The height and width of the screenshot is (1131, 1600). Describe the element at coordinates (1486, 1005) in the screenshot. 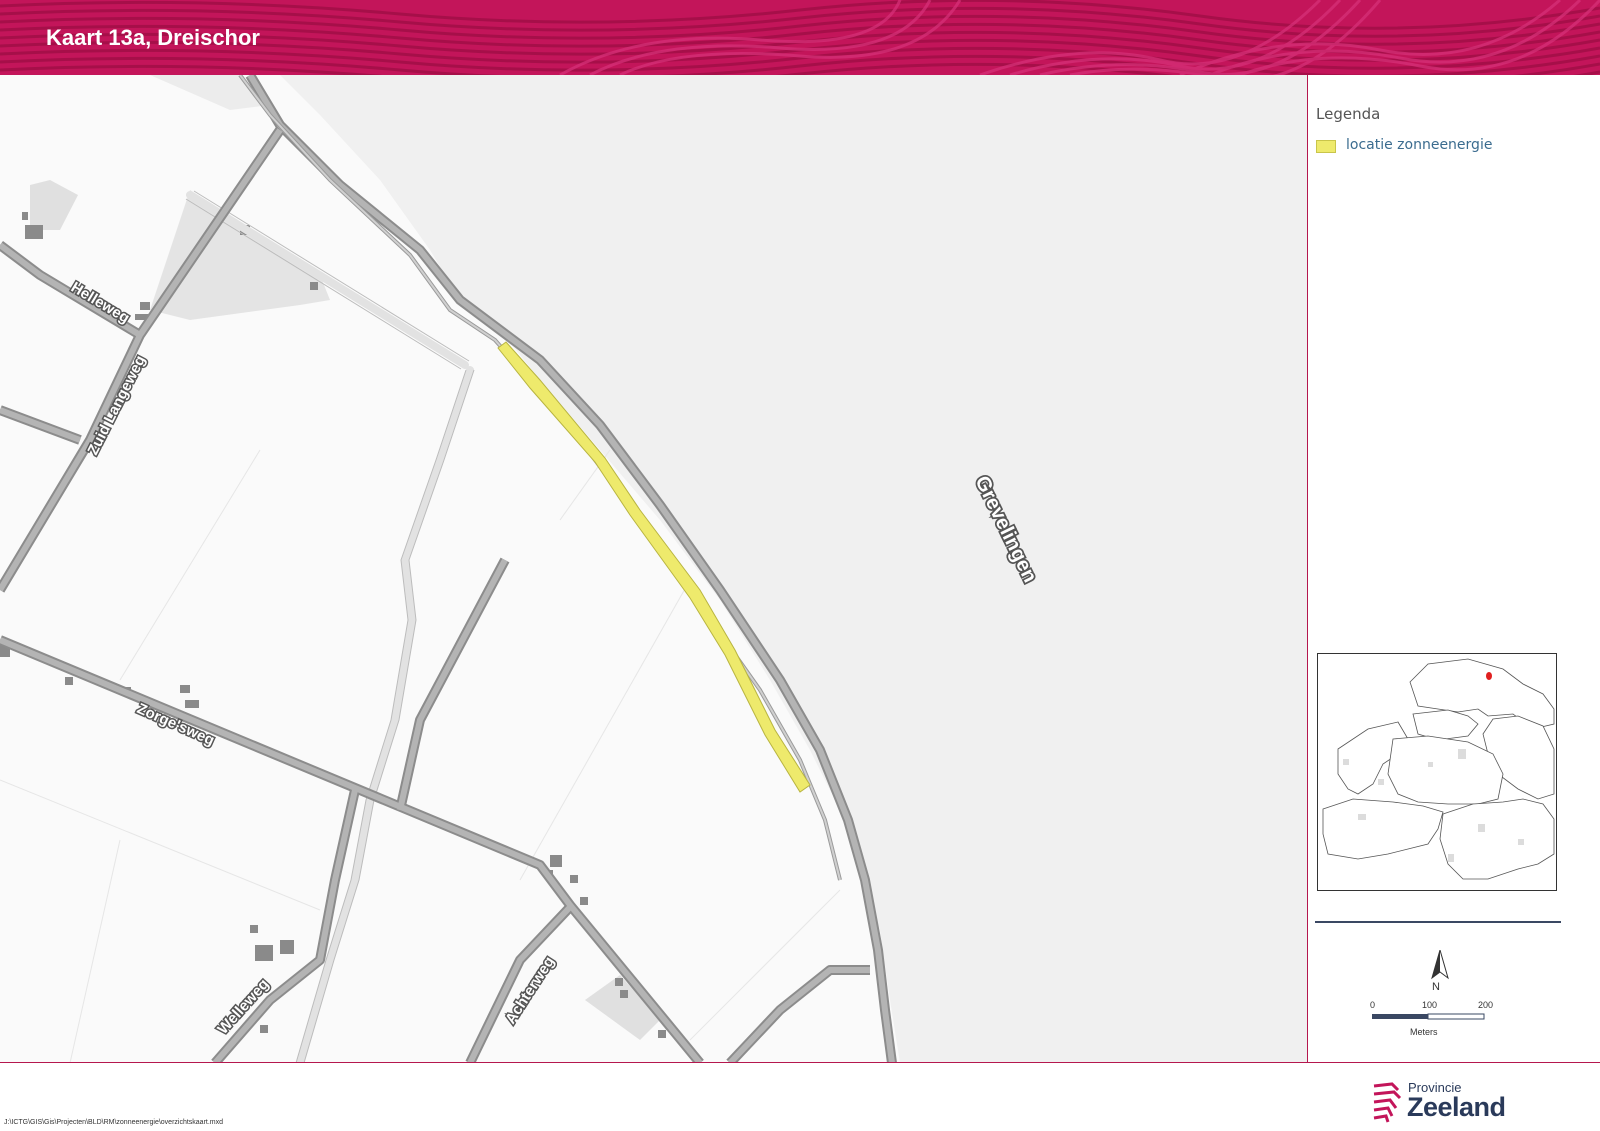

I see `scale-tick-200: 200` at that location.